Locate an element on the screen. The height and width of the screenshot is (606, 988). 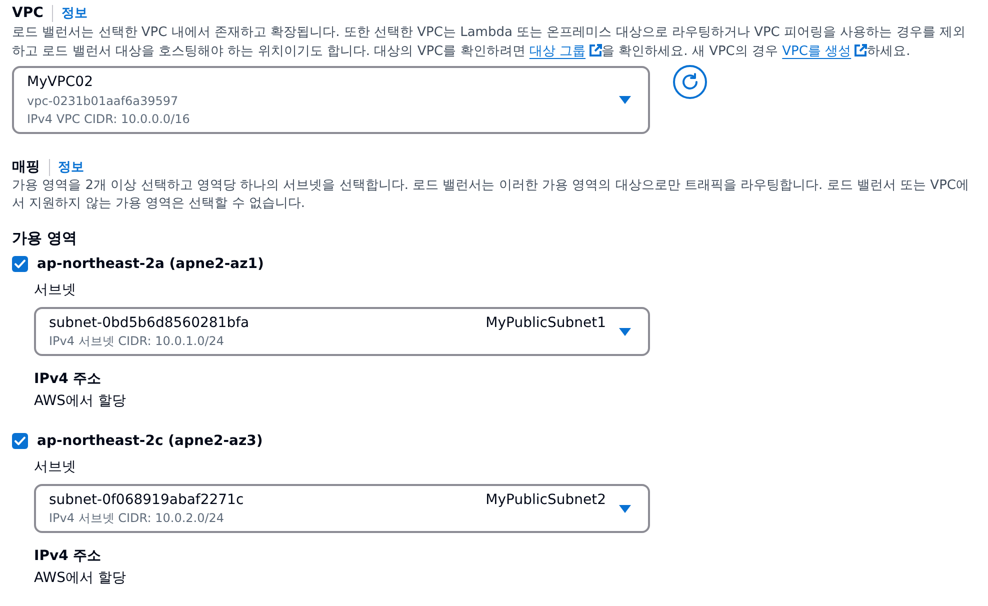
subnet-select: subnet-0f068919abaf2271c IPv4 서브넷 CIDR: 10.0.2.0/24 MyPublicSubnet2 is located at coordinates (342, 508).